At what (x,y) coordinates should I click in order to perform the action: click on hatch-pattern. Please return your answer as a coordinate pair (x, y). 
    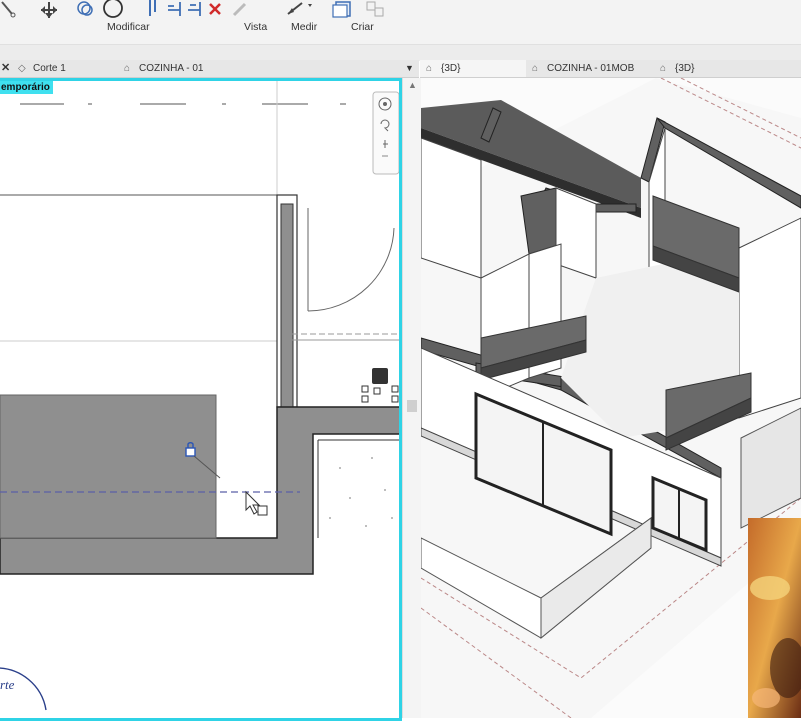
    Looking at the image, I should click on (361, 492).